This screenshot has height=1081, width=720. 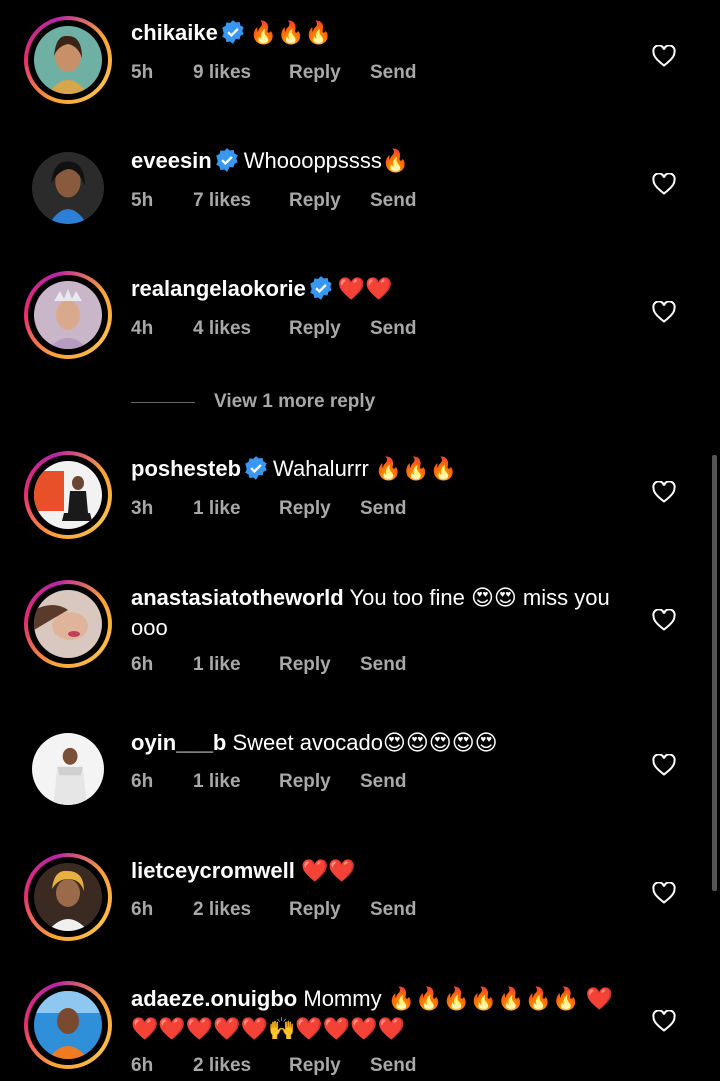 What do you see at coordinates (213, 870) in the screenshot?
I see `comment-username: lietceycromwell` at bounding box center [213, 870].